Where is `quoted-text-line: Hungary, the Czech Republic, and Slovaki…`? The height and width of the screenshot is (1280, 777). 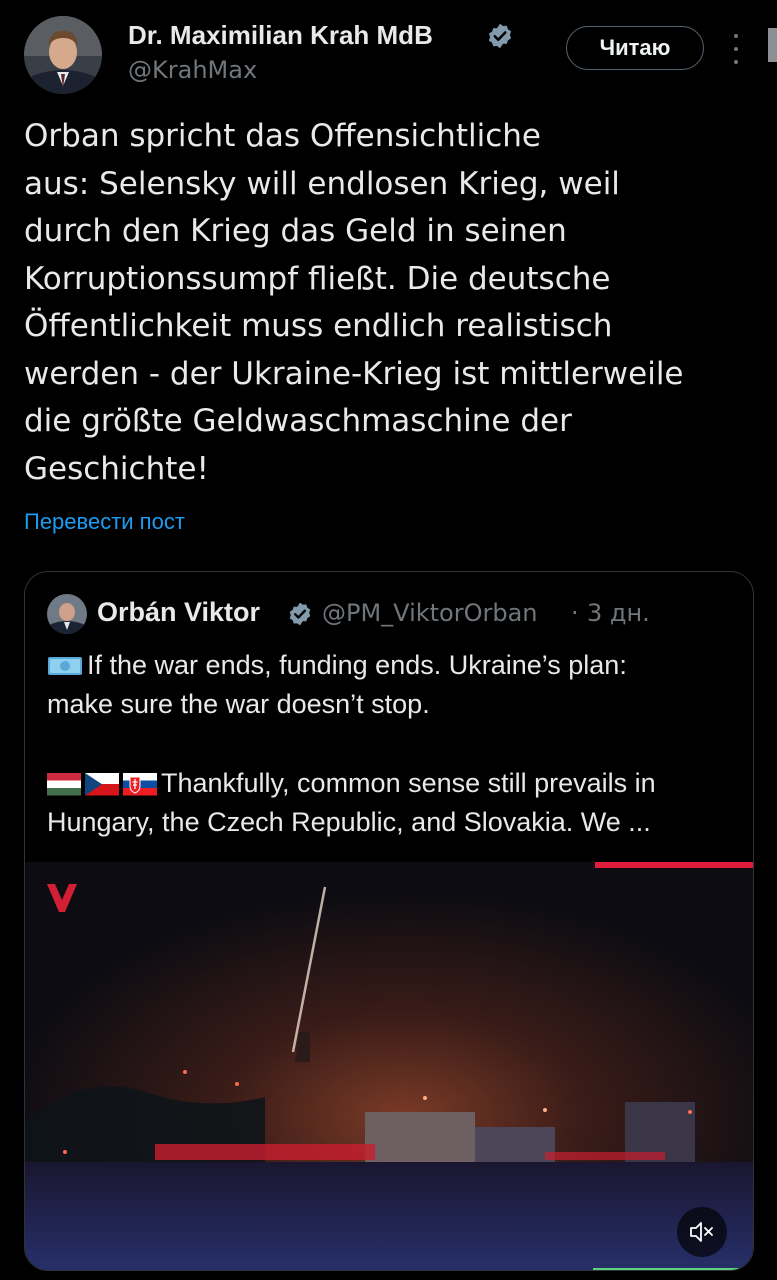 quoted-text-line: Hungary, the Czech Republic, and Slovaki… is located at coordinates (349, 822).